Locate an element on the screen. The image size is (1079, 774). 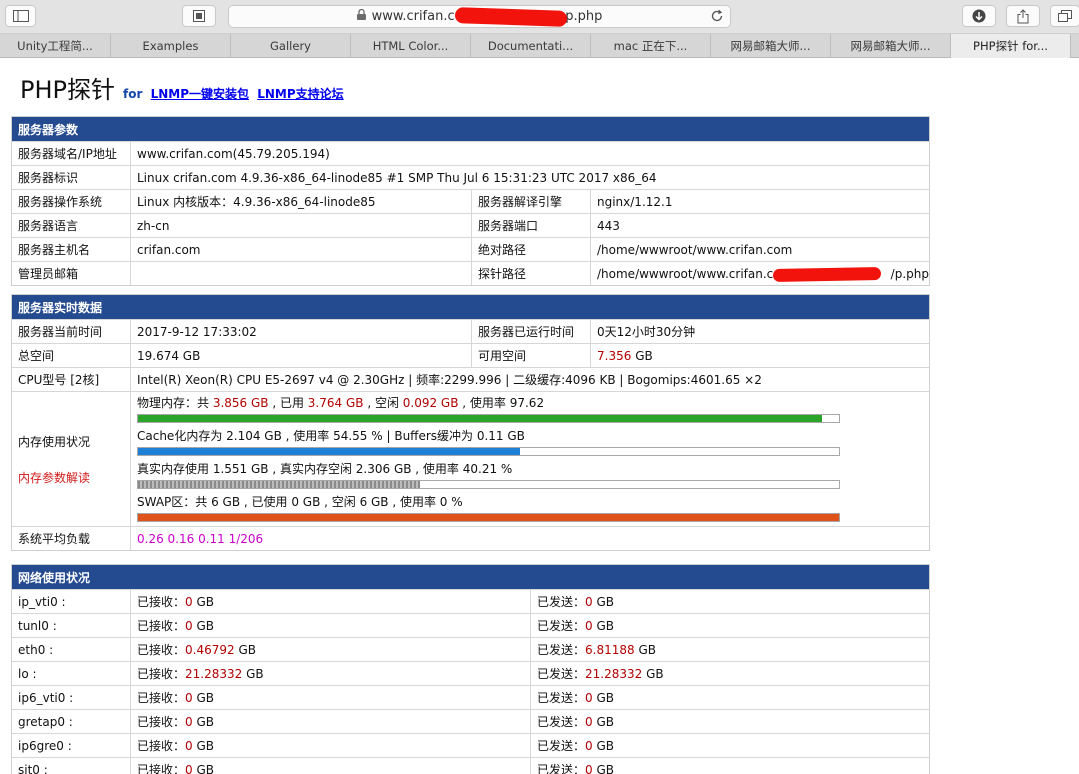
row-value: Linux 内核版本：4.9.36-x86_64-linode85 is located at coordinates (301, 201).